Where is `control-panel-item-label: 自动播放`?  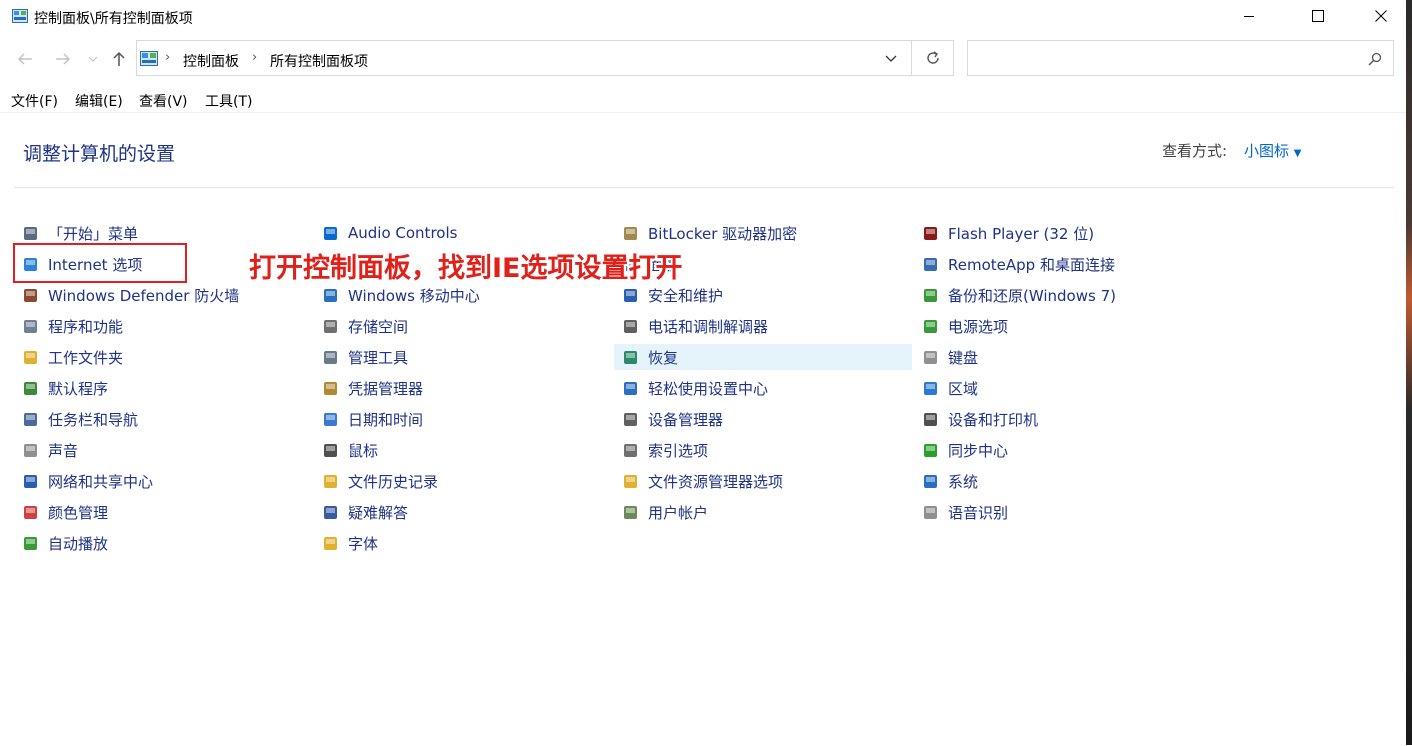 control-panel-item-label: 自动播放 is located at coordinates (78, 543).